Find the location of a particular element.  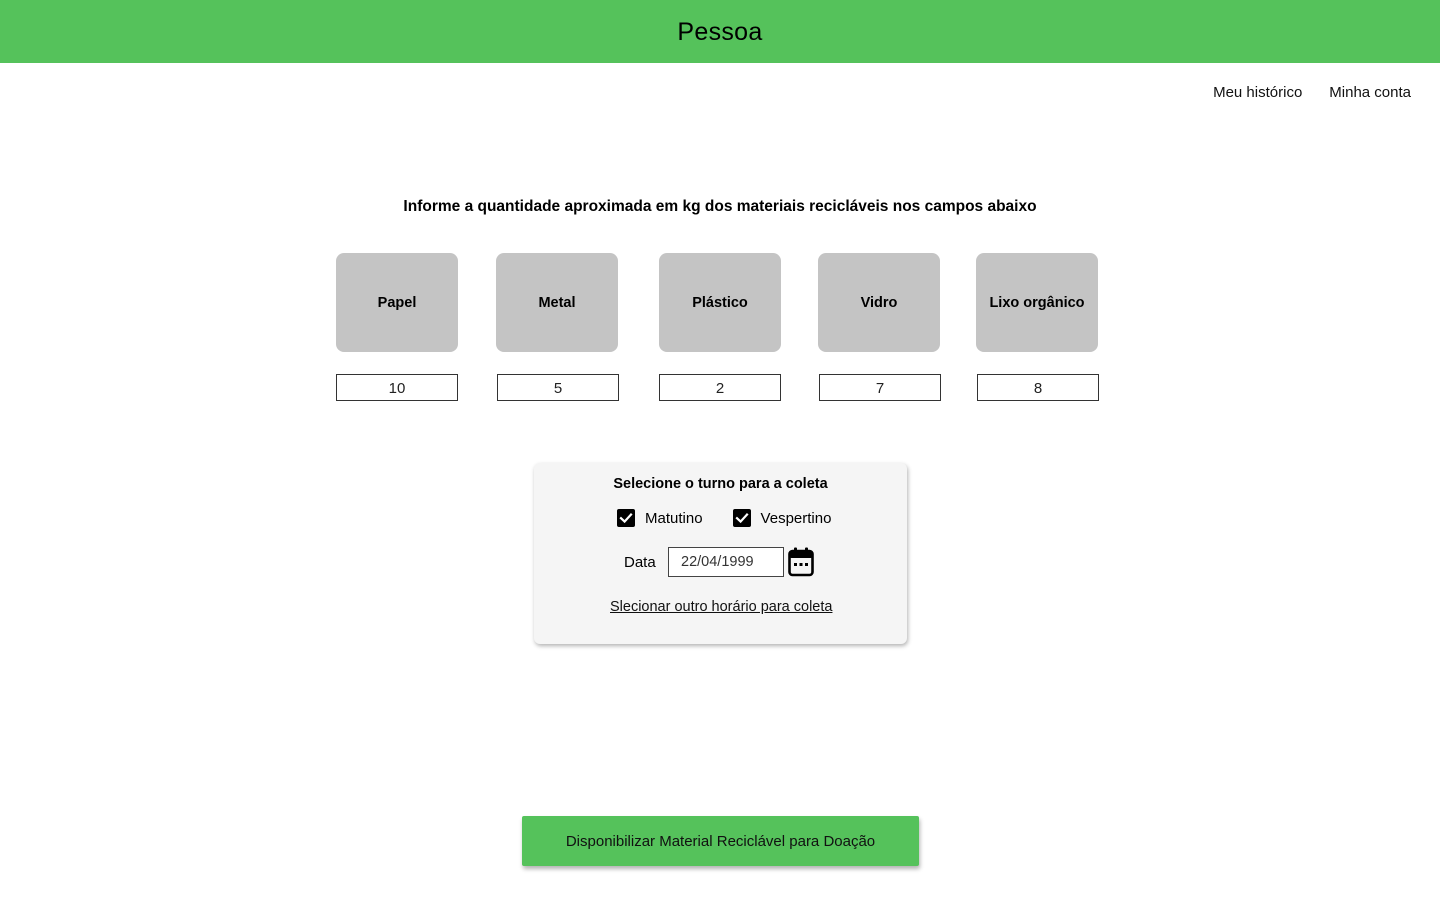

material-card-vidro: Vidro is located at coordinates (879, 302).